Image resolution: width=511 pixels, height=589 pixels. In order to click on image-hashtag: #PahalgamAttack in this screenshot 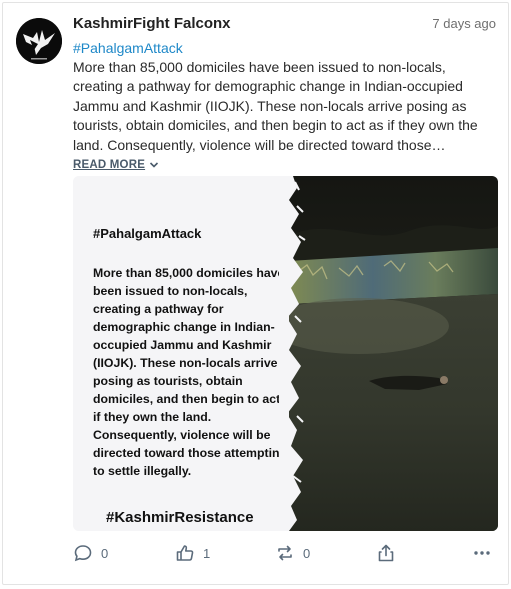, I will do `click(147, 233)`.